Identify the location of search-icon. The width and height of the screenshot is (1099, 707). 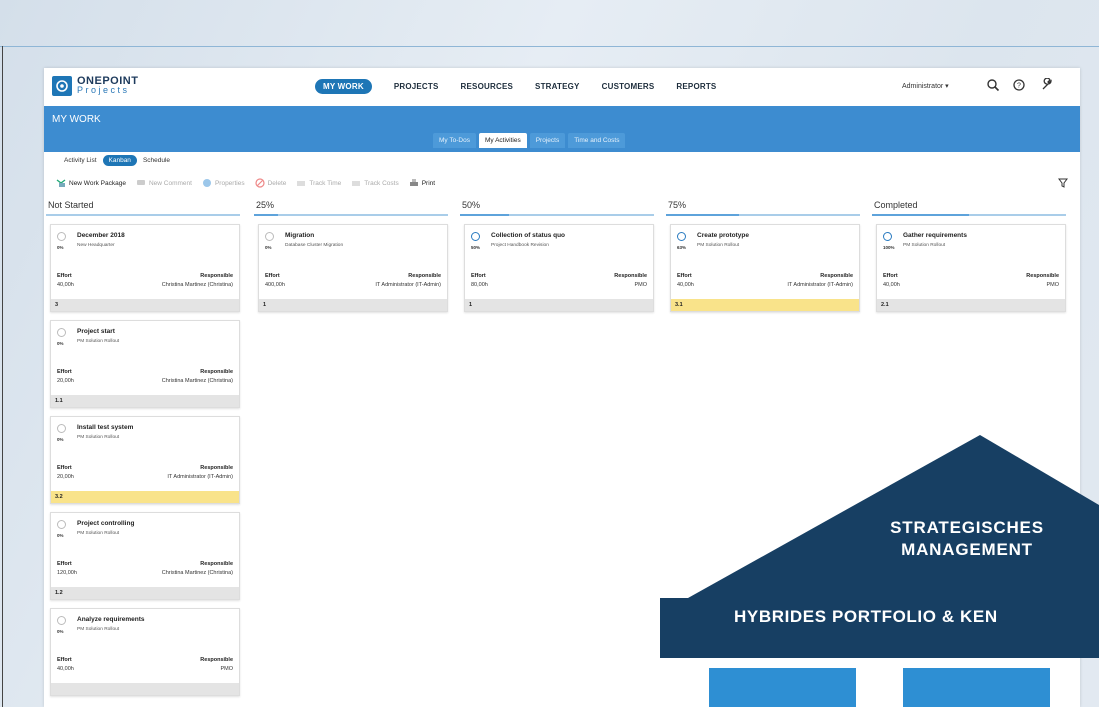
(993, 85).